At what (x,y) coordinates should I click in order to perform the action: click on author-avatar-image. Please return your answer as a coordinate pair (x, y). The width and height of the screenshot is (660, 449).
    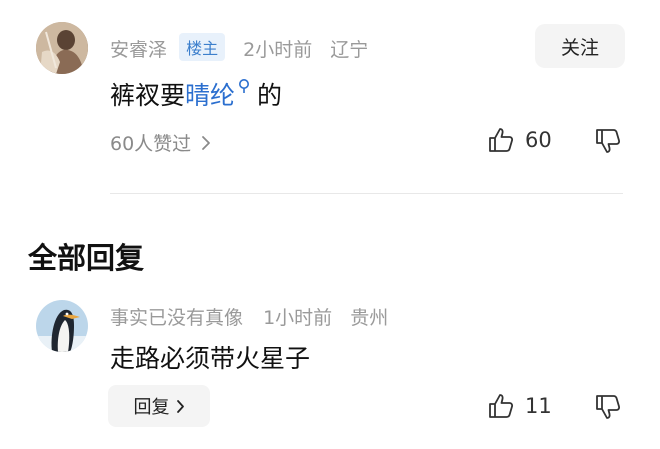
    Looking at the image, I should click on (62, 48).